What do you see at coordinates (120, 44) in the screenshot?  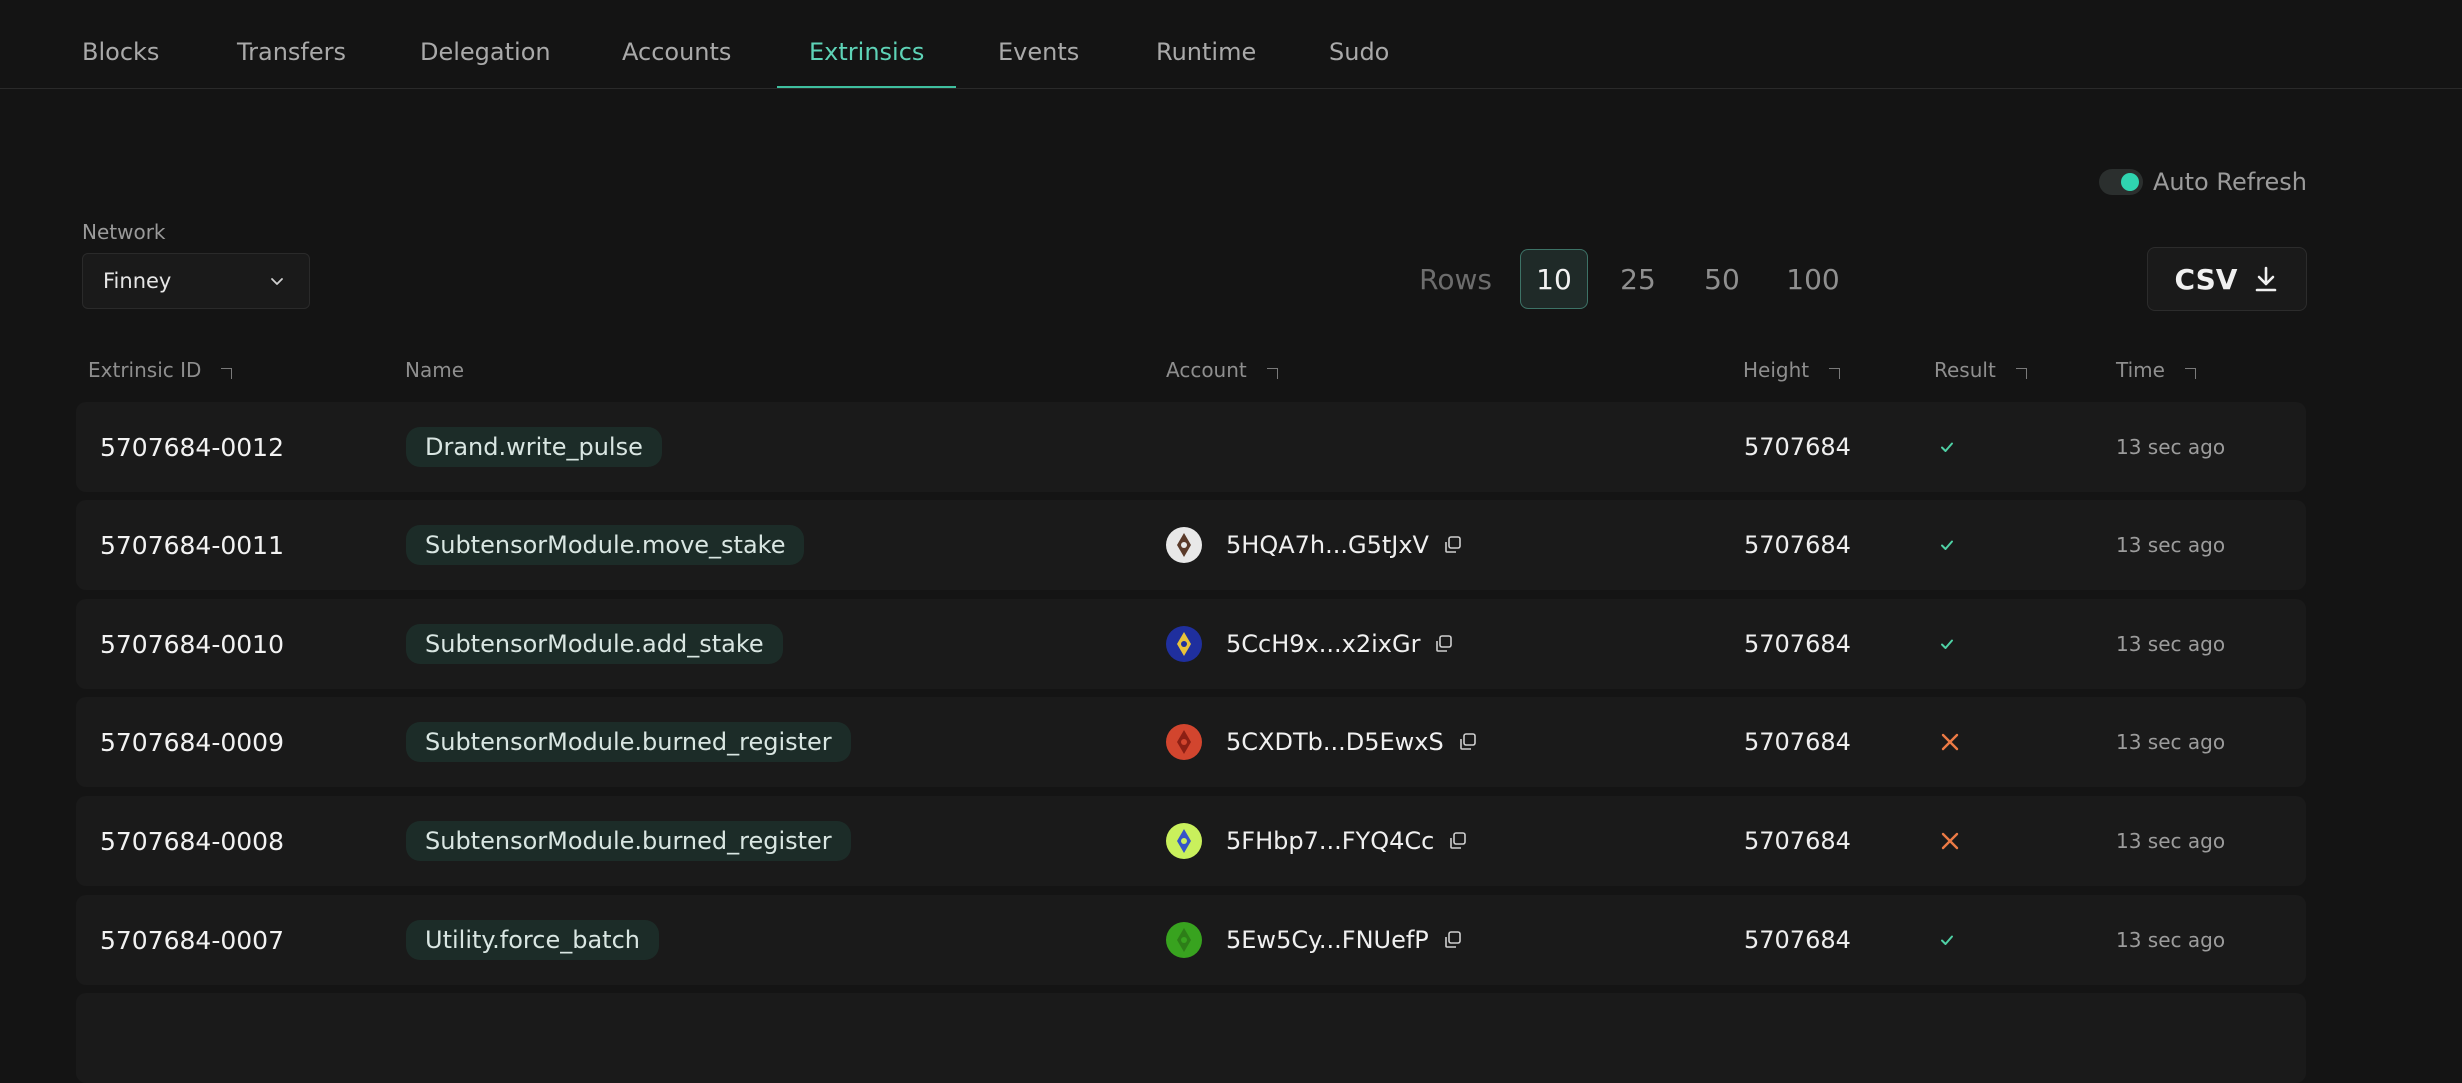 I see `tab-blocks: Blocks` at bounding box center [120, 44].